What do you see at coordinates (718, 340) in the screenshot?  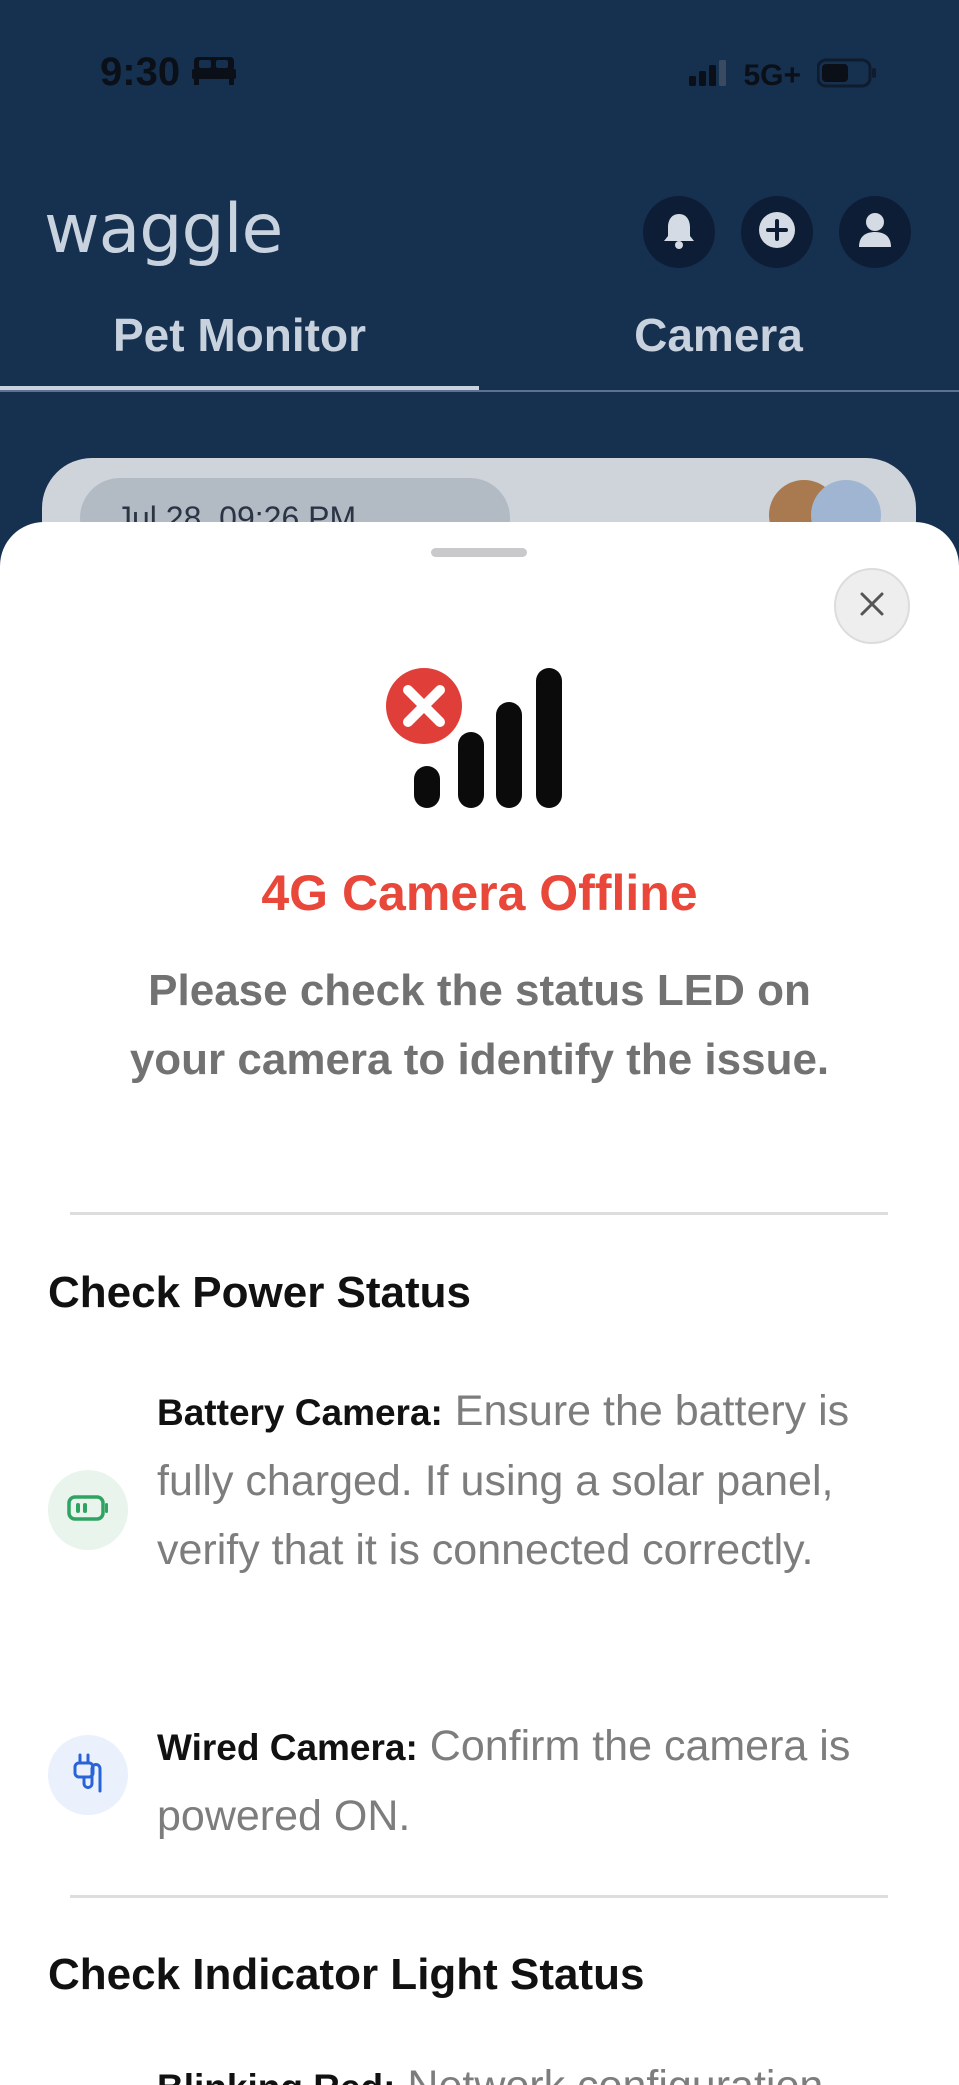 I see `tab-camera: Camera` at bounding box center [718, 340].